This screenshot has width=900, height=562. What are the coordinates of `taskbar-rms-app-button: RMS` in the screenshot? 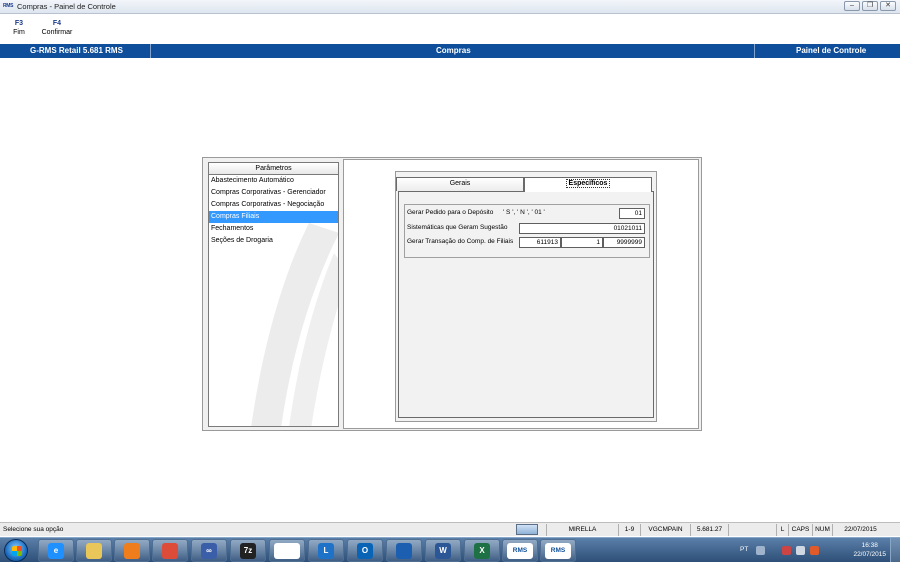 It's located at (520, 550).